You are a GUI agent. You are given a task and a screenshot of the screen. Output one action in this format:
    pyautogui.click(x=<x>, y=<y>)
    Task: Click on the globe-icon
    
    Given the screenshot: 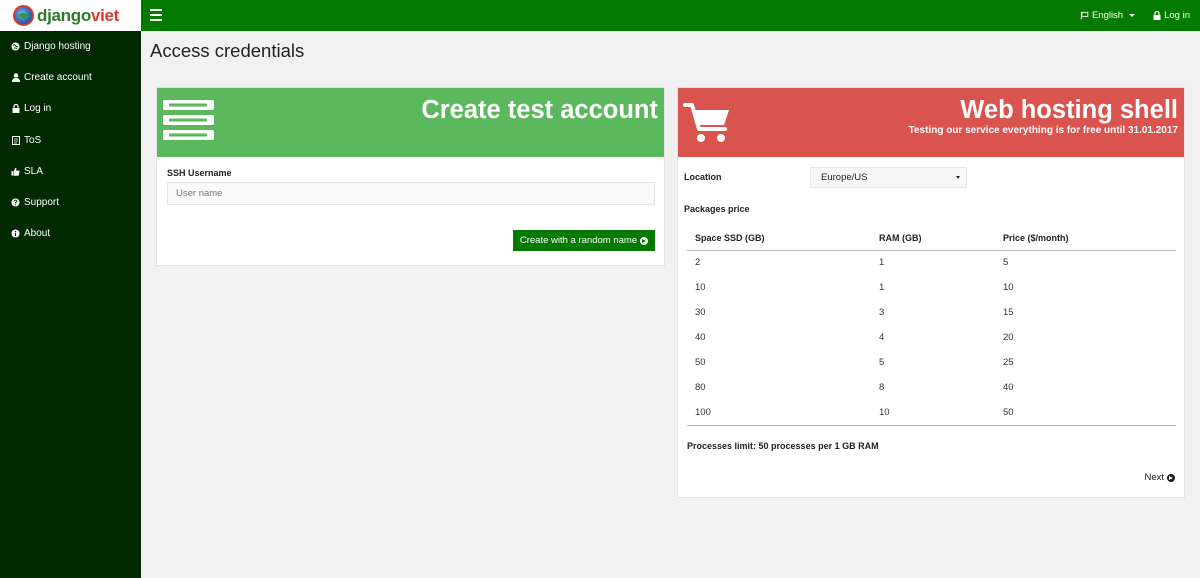 What is the action you would take?
    pyautogui.click(x=15, y=46)
    